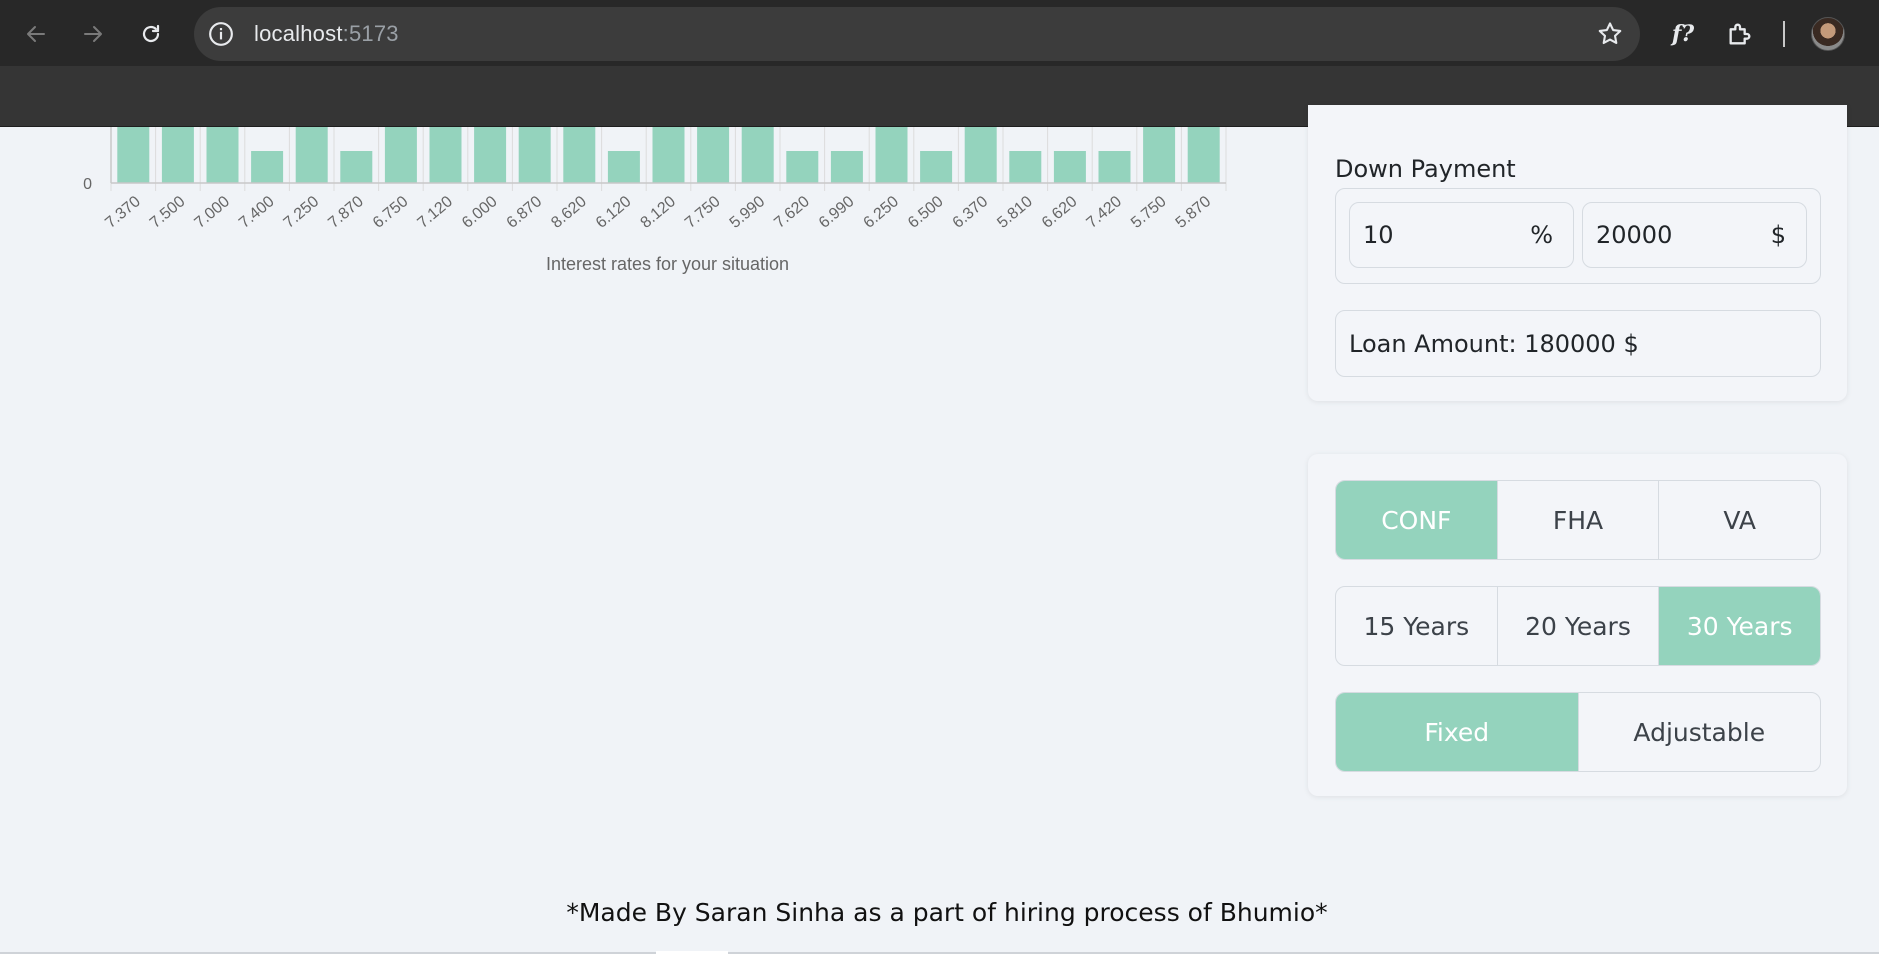 The width and height of the screenshot is (1879, 954). Describe the element at coordinates (168, 212) in the screenshot. I see `x-tick-label: 7.500` at that location.